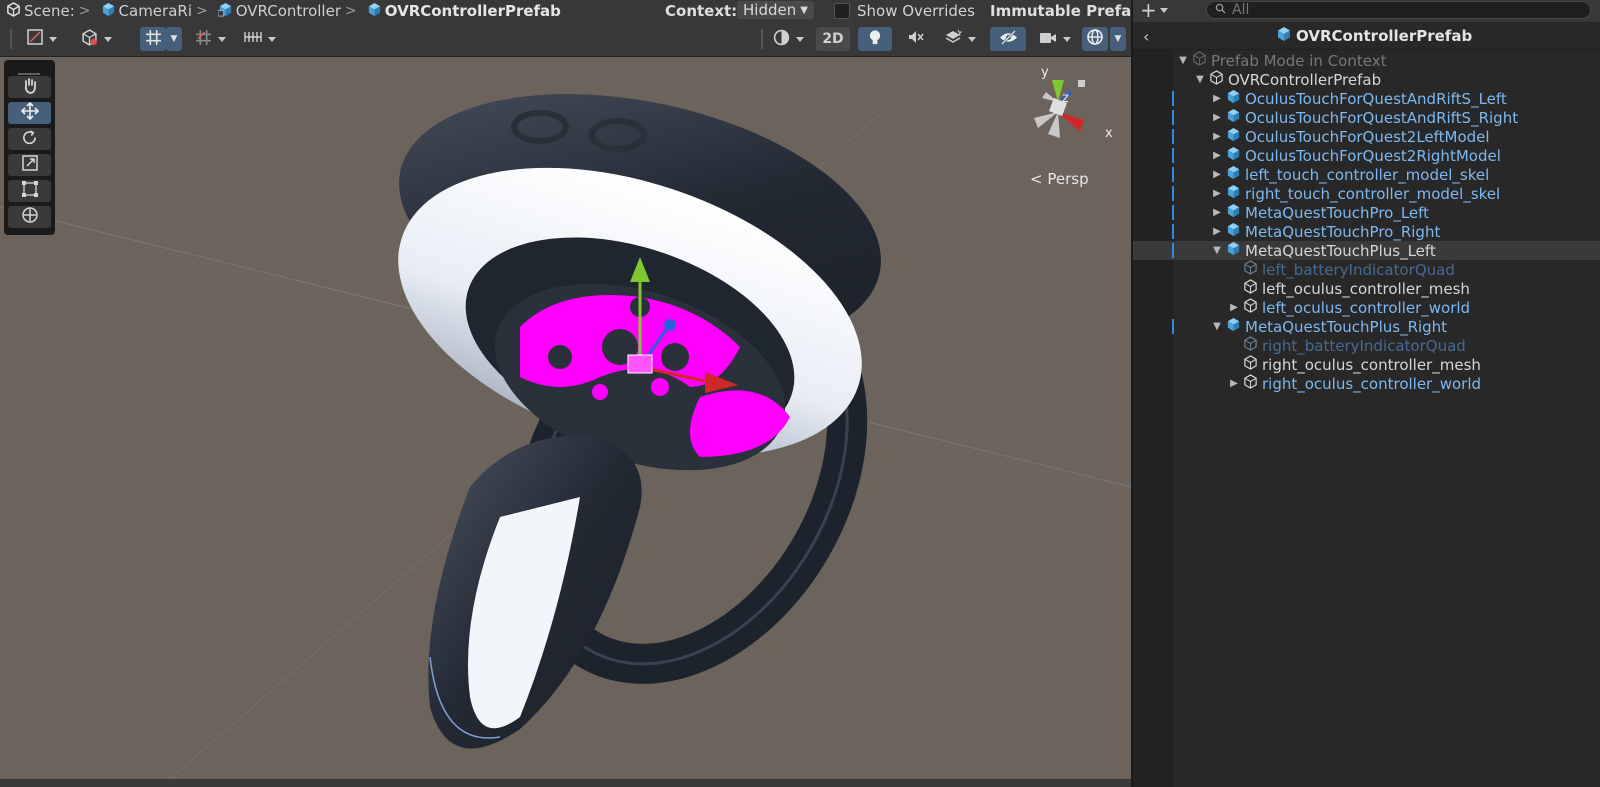 This screenshot has width=1600, height=787. I want to click on hierarchy-row-label: right_touch_controller_model_skel, so click(1373, 193).